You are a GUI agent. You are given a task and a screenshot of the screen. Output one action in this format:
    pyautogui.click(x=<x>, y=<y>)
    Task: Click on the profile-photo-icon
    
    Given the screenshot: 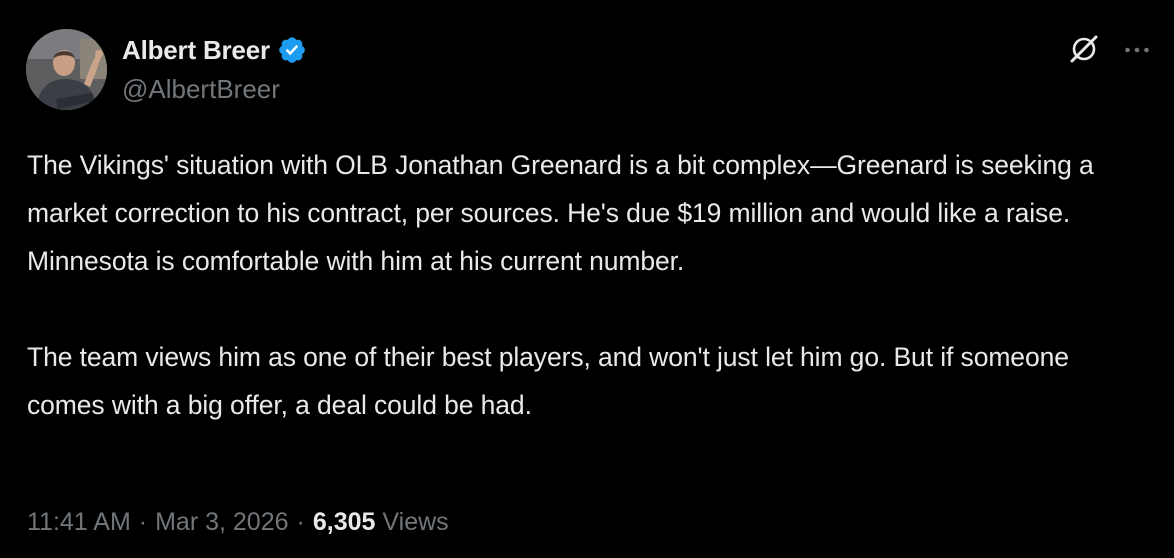 What is the action you would take?
    pyautogui.click(x=66, y=69)
    